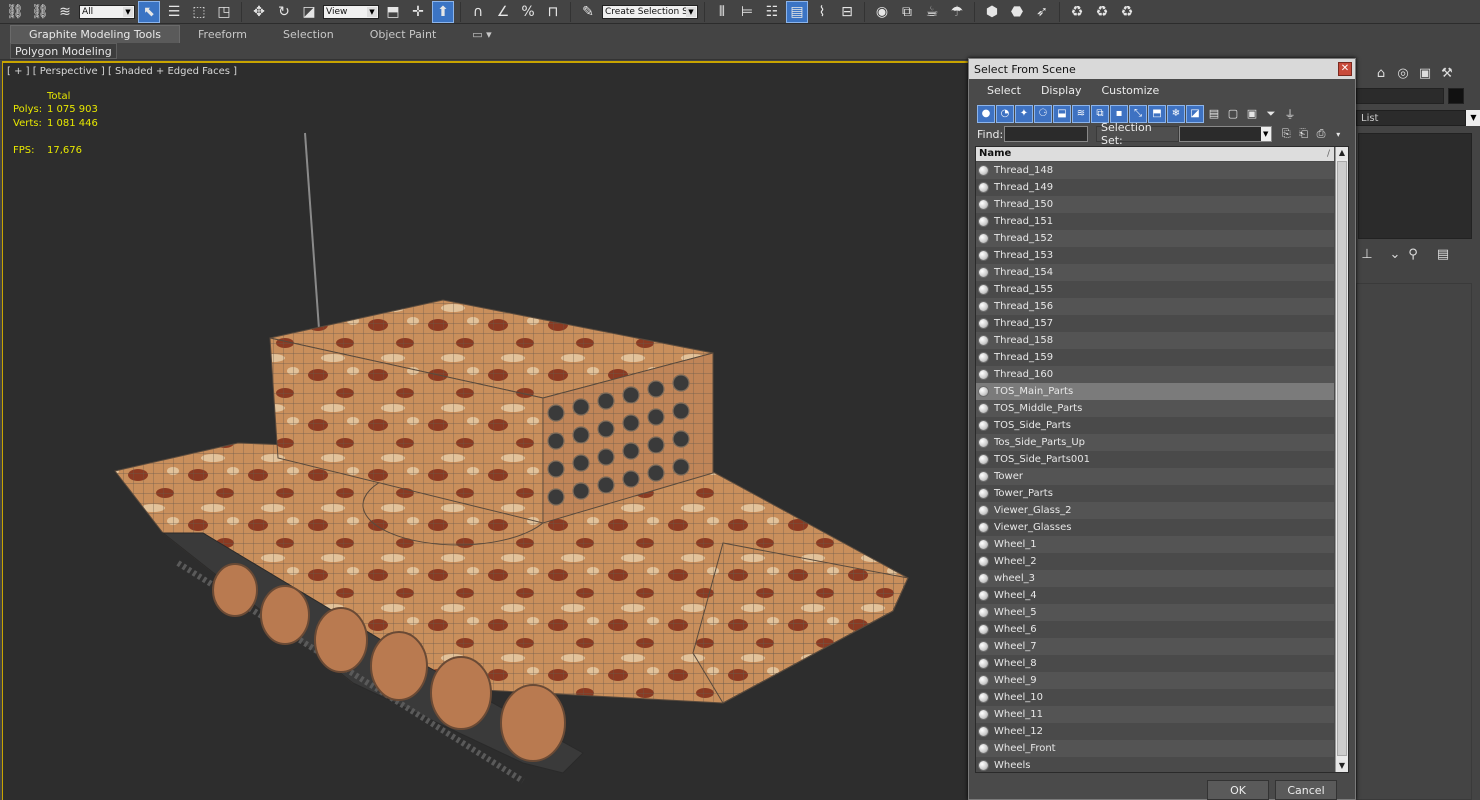  Describe the element at coordinates (1155, 306) in the screenshot. I see `list-item: Thread_156` at that location.